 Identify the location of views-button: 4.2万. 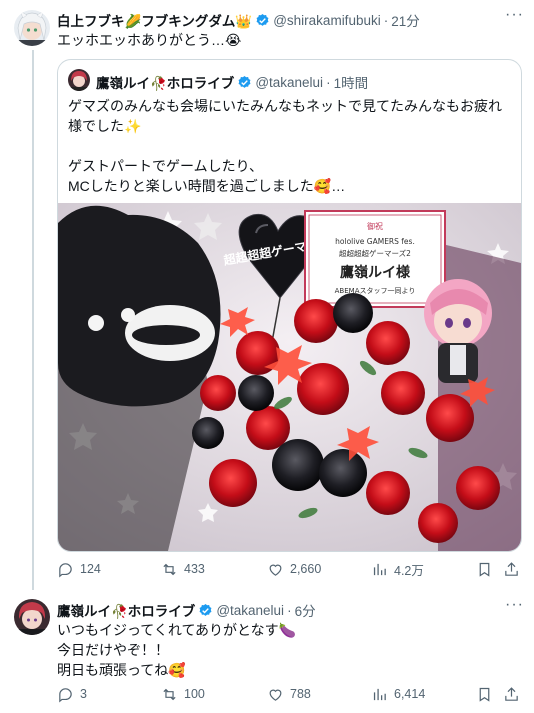
(397, 569).